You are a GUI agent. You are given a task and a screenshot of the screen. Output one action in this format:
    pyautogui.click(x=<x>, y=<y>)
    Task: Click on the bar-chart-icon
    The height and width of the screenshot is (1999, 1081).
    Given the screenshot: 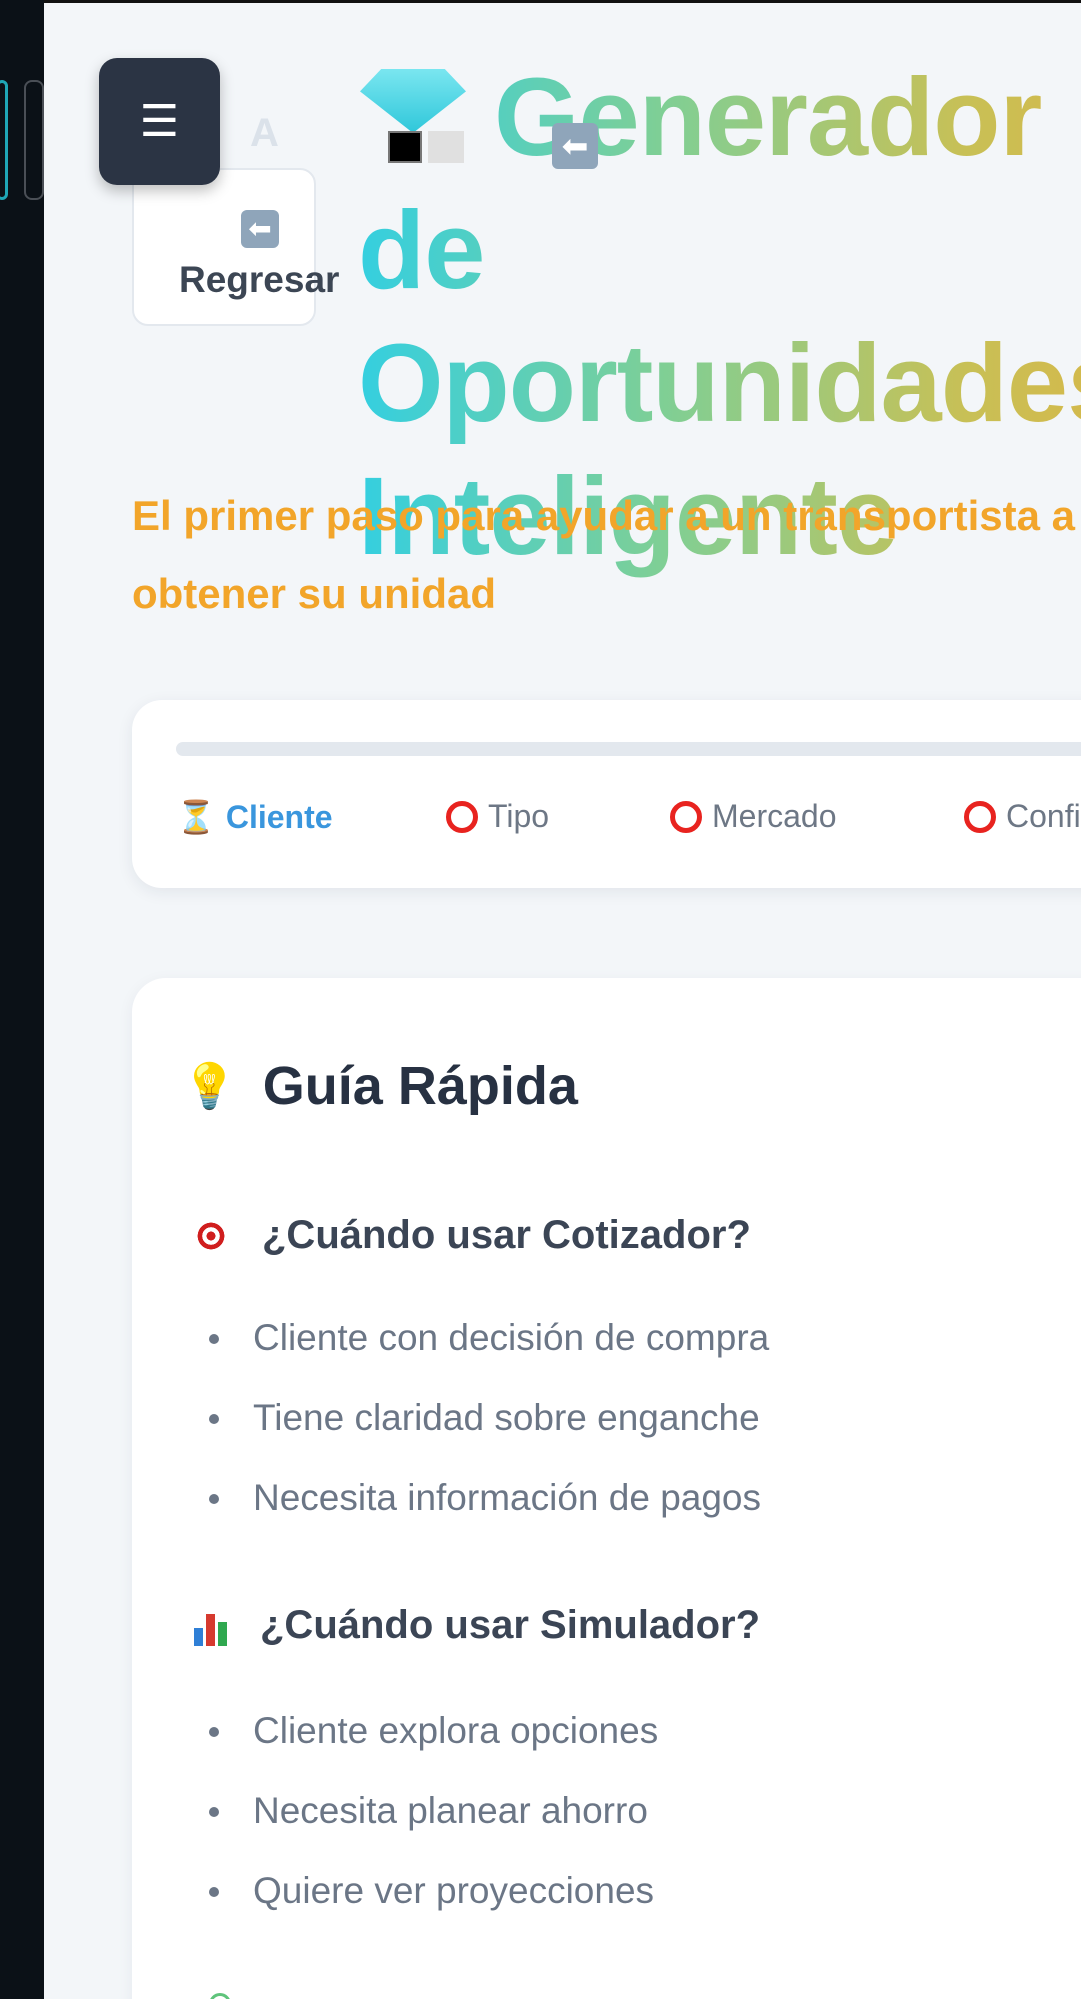 What is the action you would take?
    pyautogui.click(x=214, y=1626)
    